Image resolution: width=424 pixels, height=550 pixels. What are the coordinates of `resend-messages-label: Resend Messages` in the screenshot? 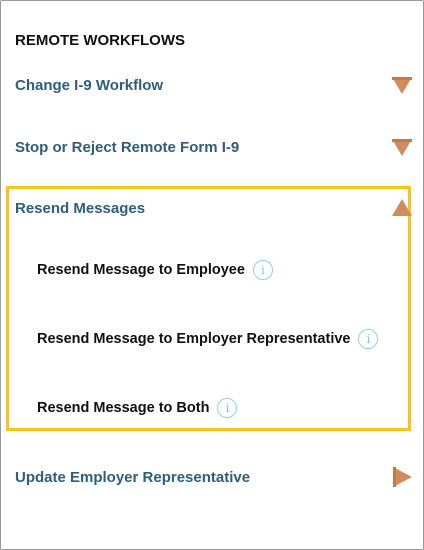 It's located at (80, 208).